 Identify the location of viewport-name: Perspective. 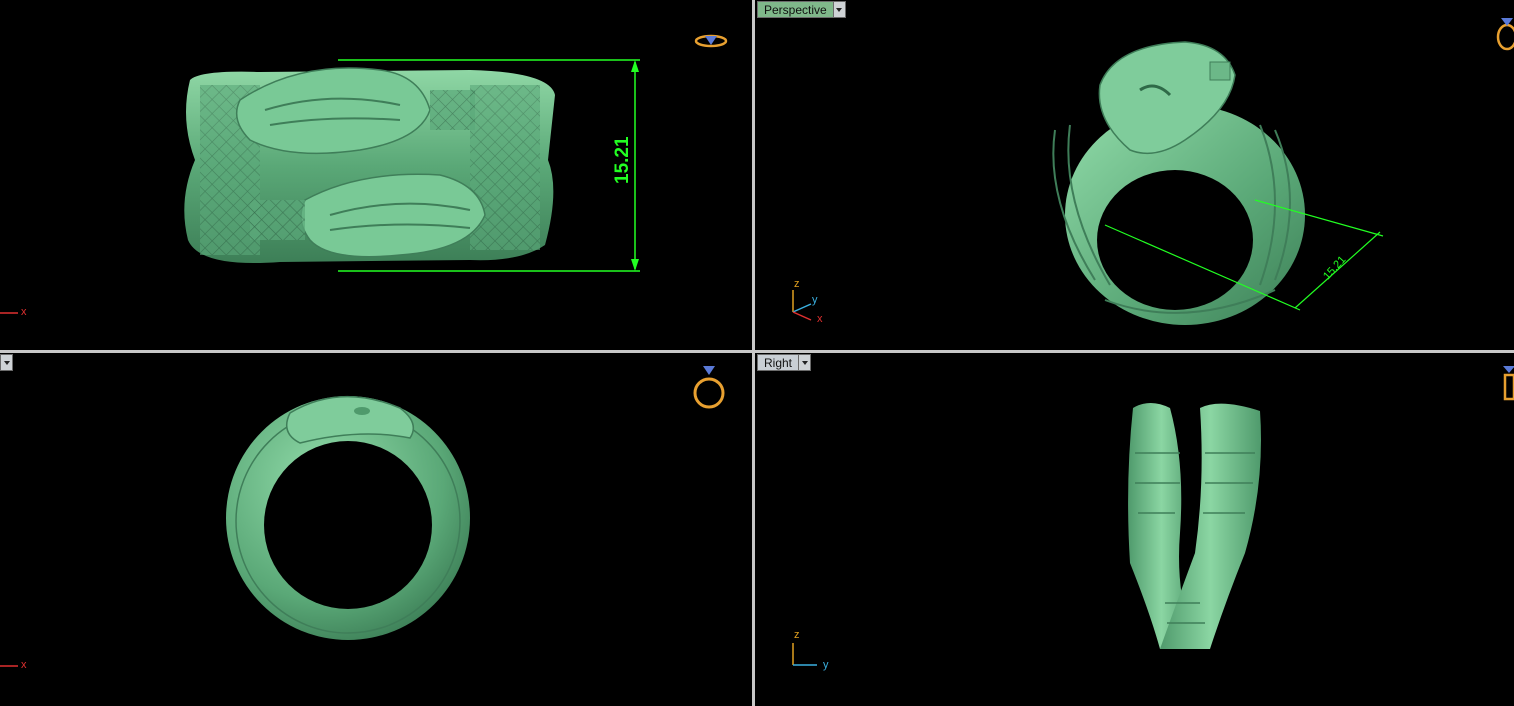
(795, 9).